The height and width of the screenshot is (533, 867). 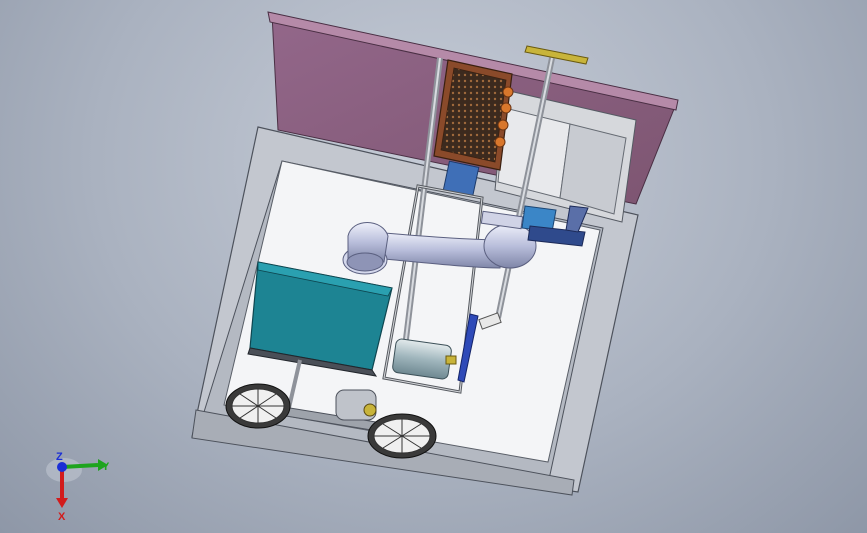 I want to click on wheel-left, so click(x=258, y=406).